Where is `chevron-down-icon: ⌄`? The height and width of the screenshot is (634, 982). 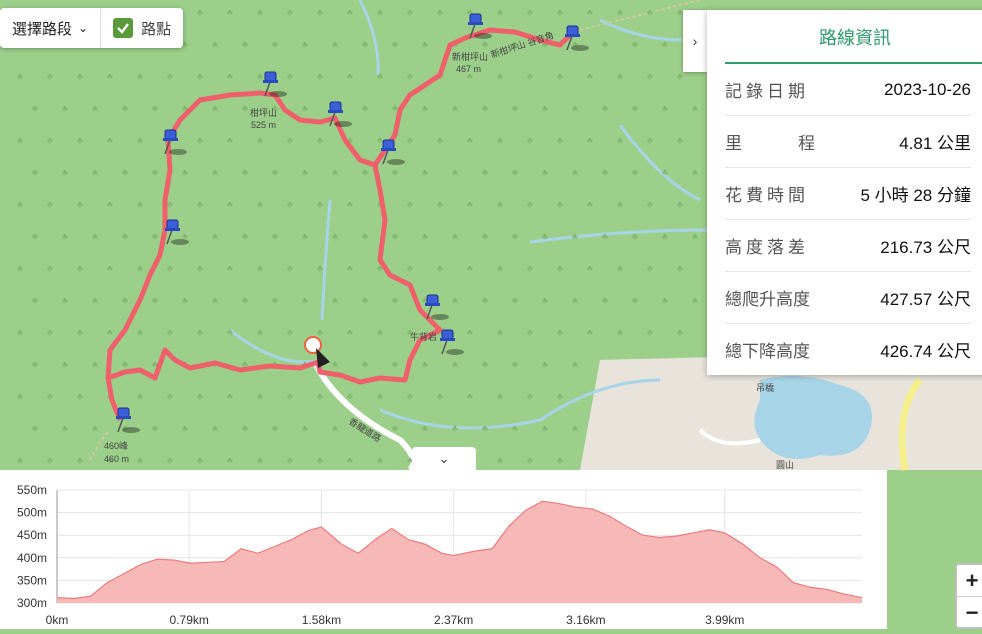 chevron-down-icon: ⌄ is located at coordinates (83, 28).